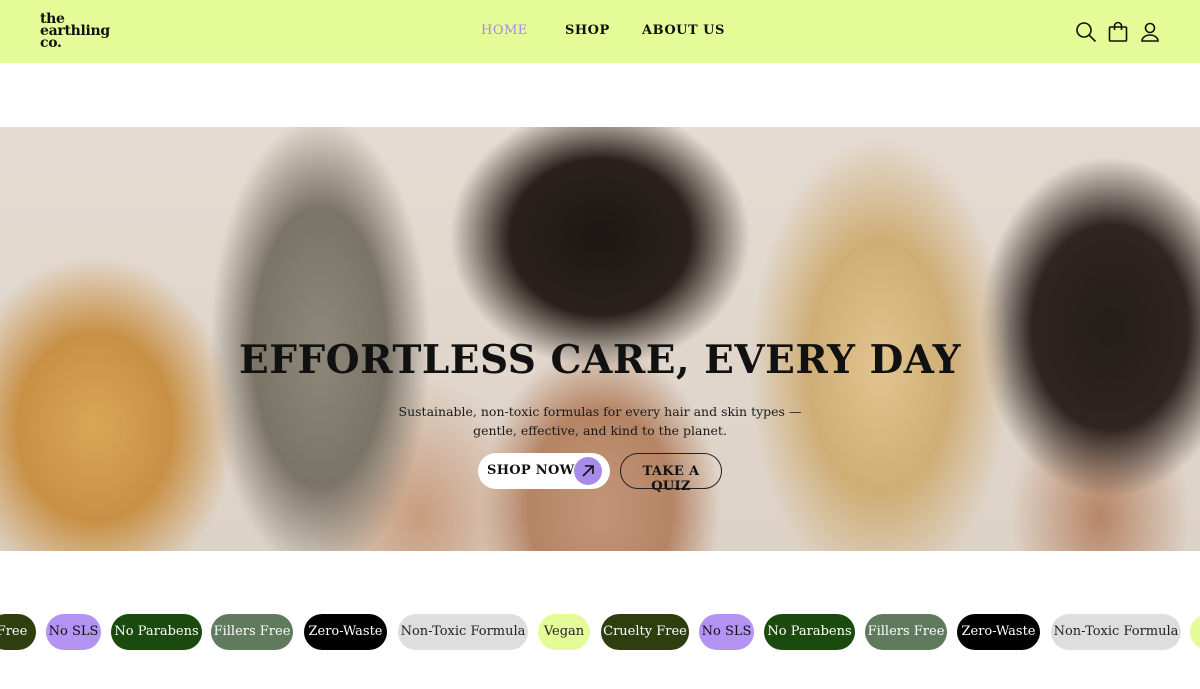  What do you see at coordinates (588, 471) in the screenshot?
I see `arrow-up-right-icon` at bounding box center [588, 471].